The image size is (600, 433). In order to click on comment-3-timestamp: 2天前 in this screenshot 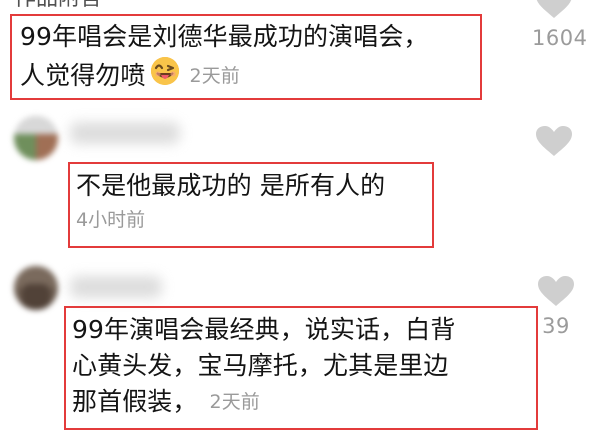, I will do `click(234, 402)`.